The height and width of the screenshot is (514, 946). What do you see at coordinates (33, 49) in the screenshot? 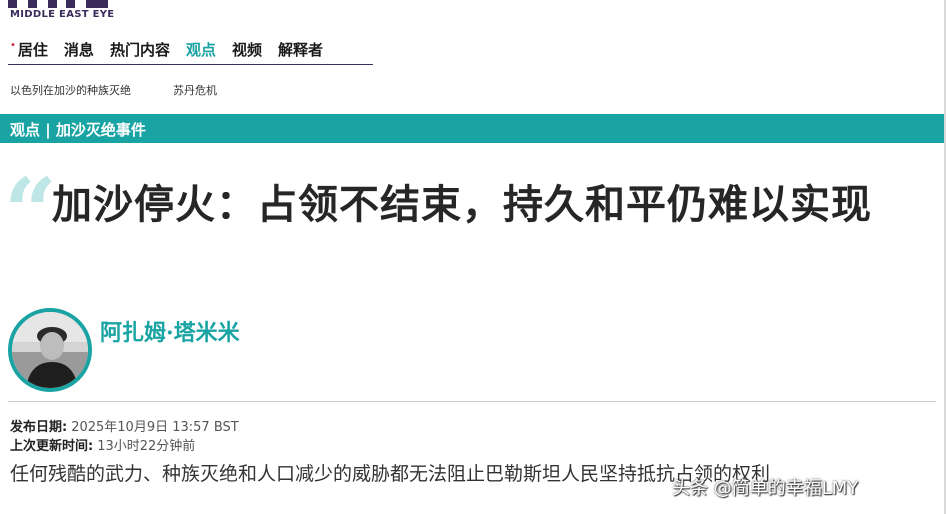
I see `nav-item-live: 居住` at bounding box center [33, 49].